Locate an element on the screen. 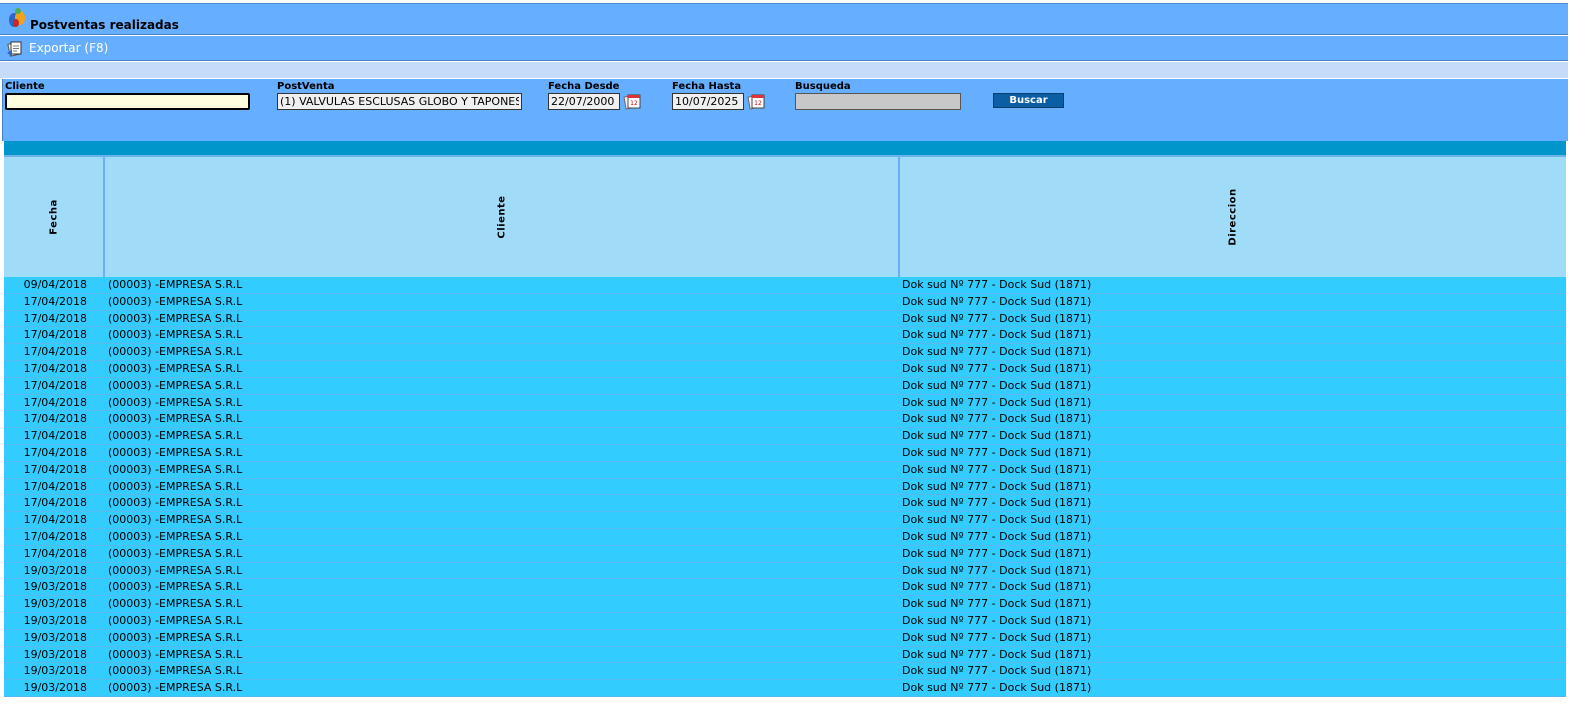 The image size is (1587, 706). column-header-direccion: Direccion is located at coordinates (1233, 217).